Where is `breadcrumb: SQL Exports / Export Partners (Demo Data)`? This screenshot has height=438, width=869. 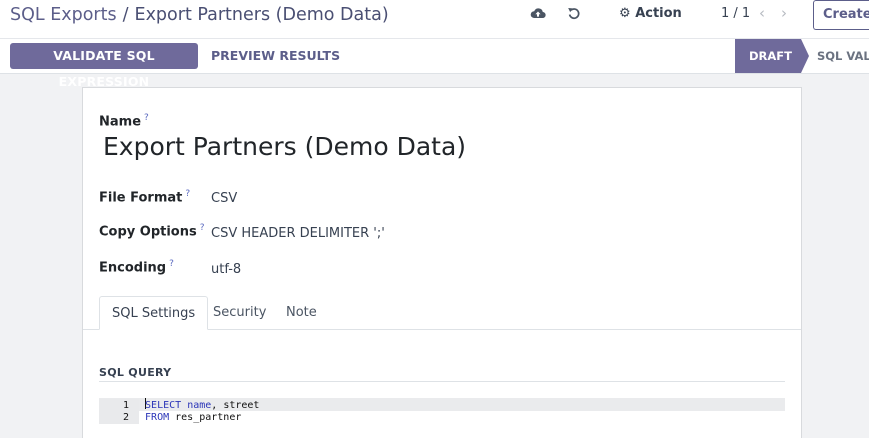
breadcrumb: SQL Exports / Export Partners (Demo Data) is located at coordinates (199, 15).